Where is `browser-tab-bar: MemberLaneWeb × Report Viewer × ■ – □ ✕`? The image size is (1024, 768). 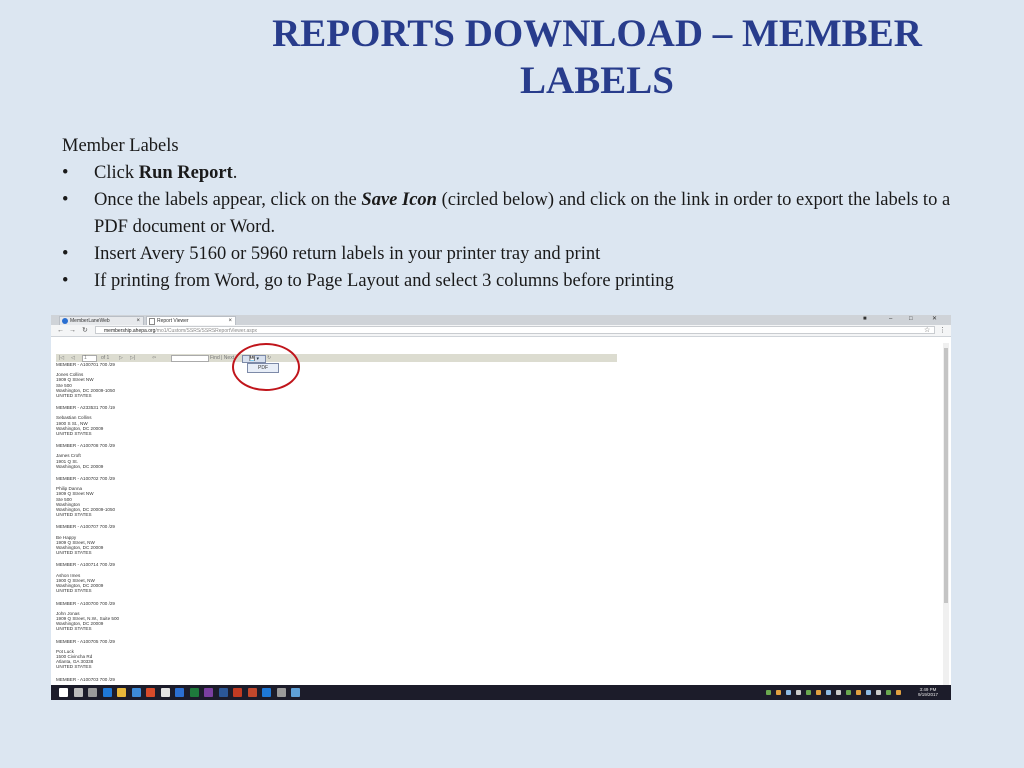
browser-tab-bar: MemberLaneWeb × Report Viewer × ■ – □ ✕ is located at coordinates (501, 320).